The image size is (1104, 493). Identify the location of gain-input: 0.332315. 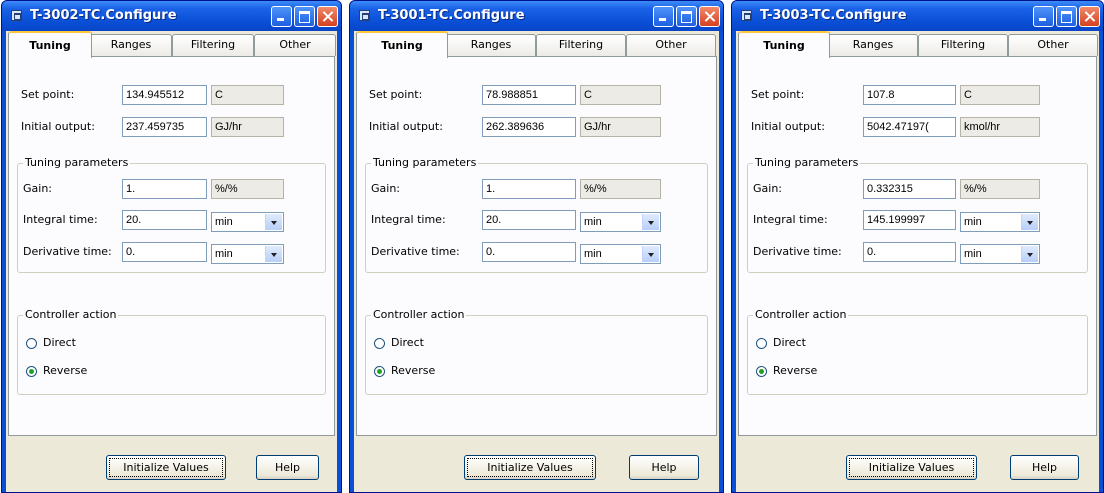
(909, 189).